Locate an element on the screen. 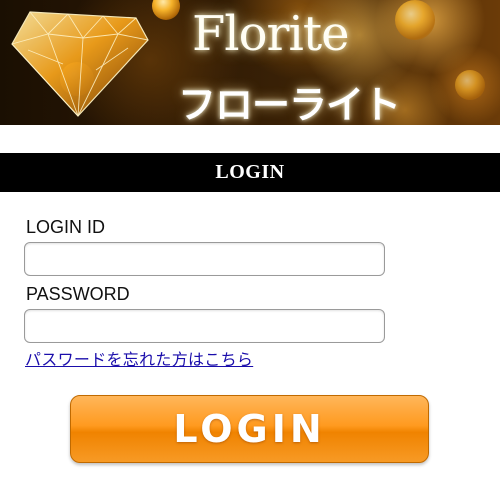  password-input is located at coordinates (204, 326).